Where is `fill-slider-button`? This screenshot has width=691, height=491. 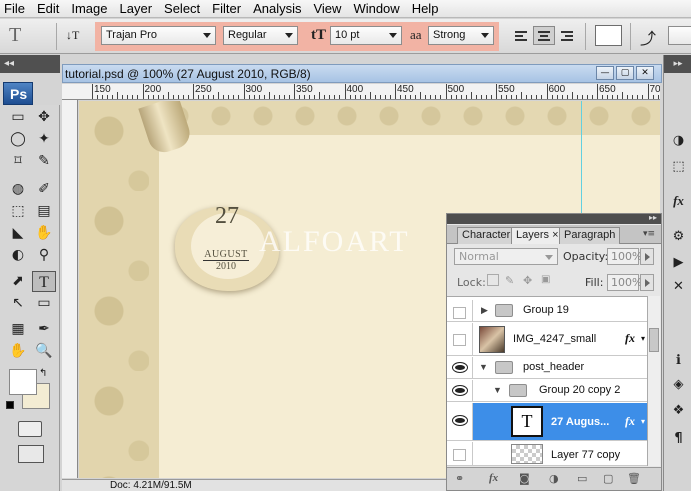
fill-slider-button is located at coordinates (647, 282).